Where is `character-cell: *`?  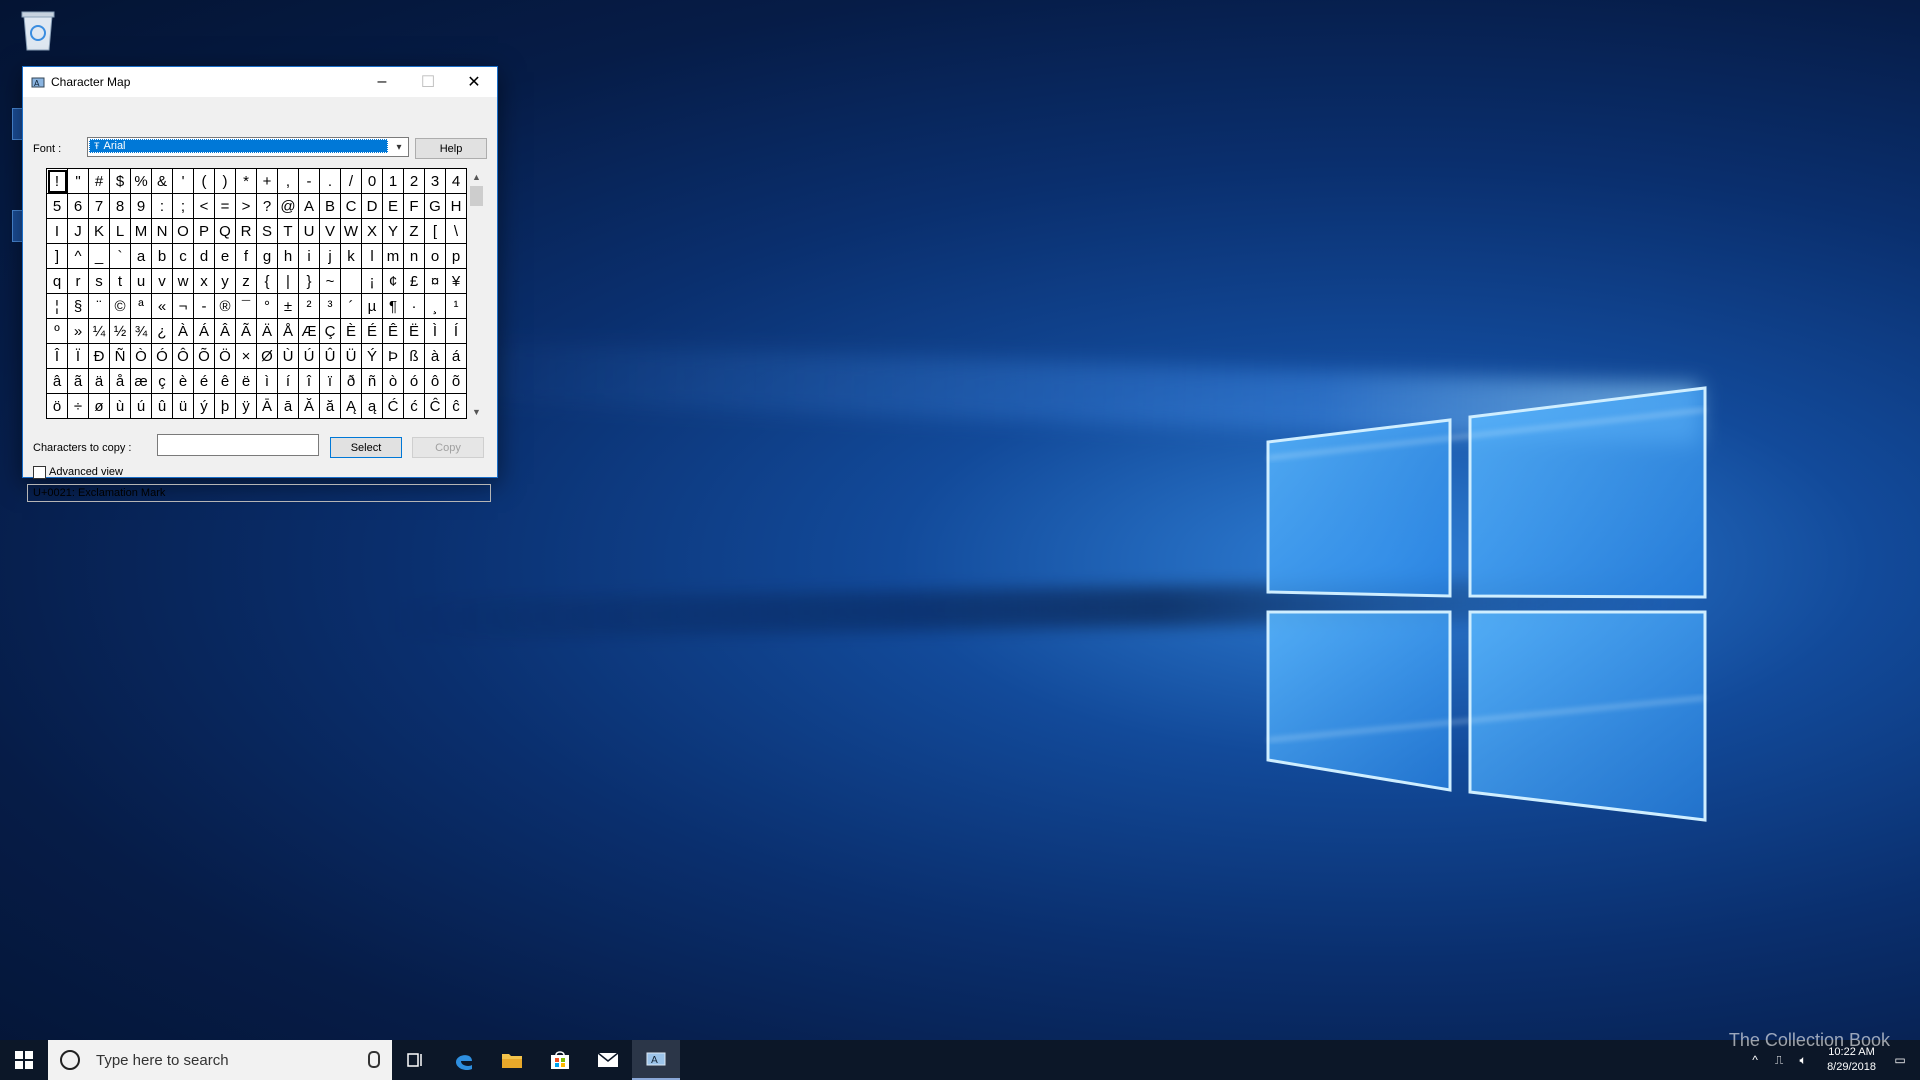 character-cell: * is located at coordinates (246, 181).